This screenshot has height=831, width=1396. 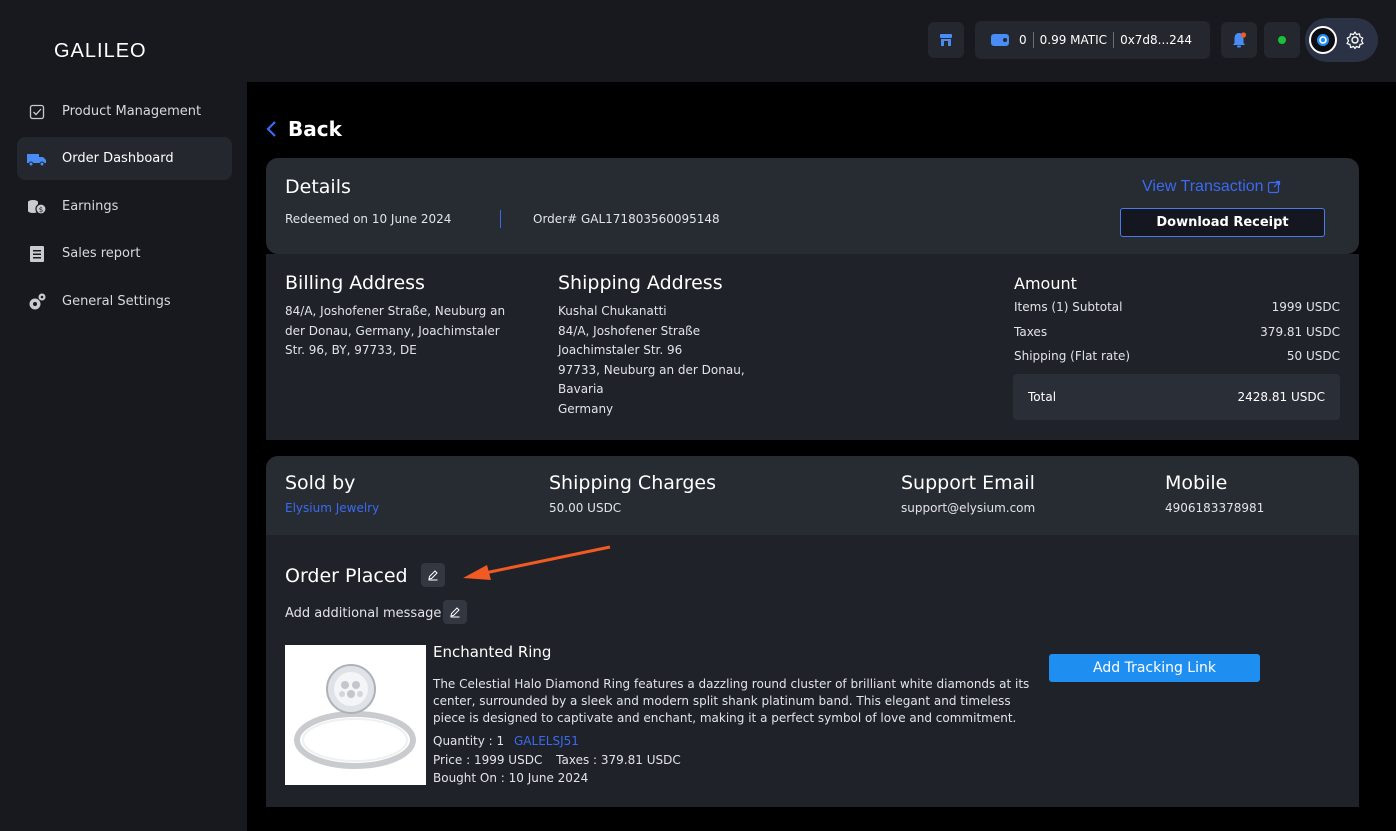 I want to click on sidebar-item-sales-report: Sales report, so click(x=124, y=253).